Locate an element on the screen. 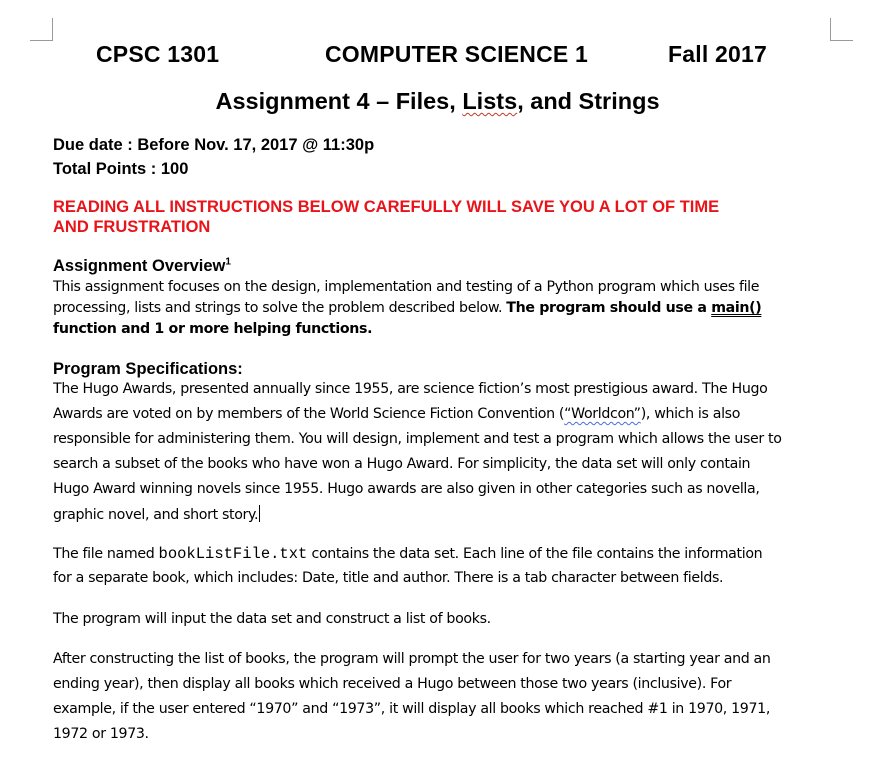 The width and height of the screenshot is (875, 762). warning-line-2: AND FRUSTRATION is located at coordinates (132, 227).